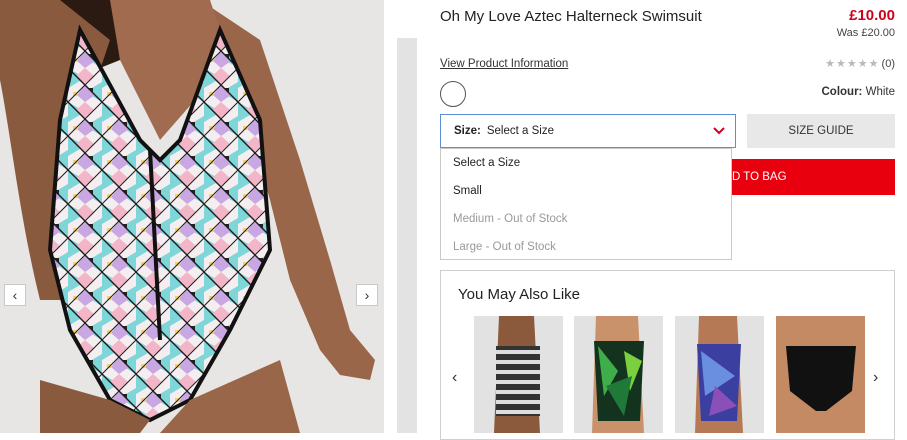 Image resolution: width=907 pixels, height=440 pixels. I want to click on recommendation-item-purple-swimsuit, so click(719, 374).